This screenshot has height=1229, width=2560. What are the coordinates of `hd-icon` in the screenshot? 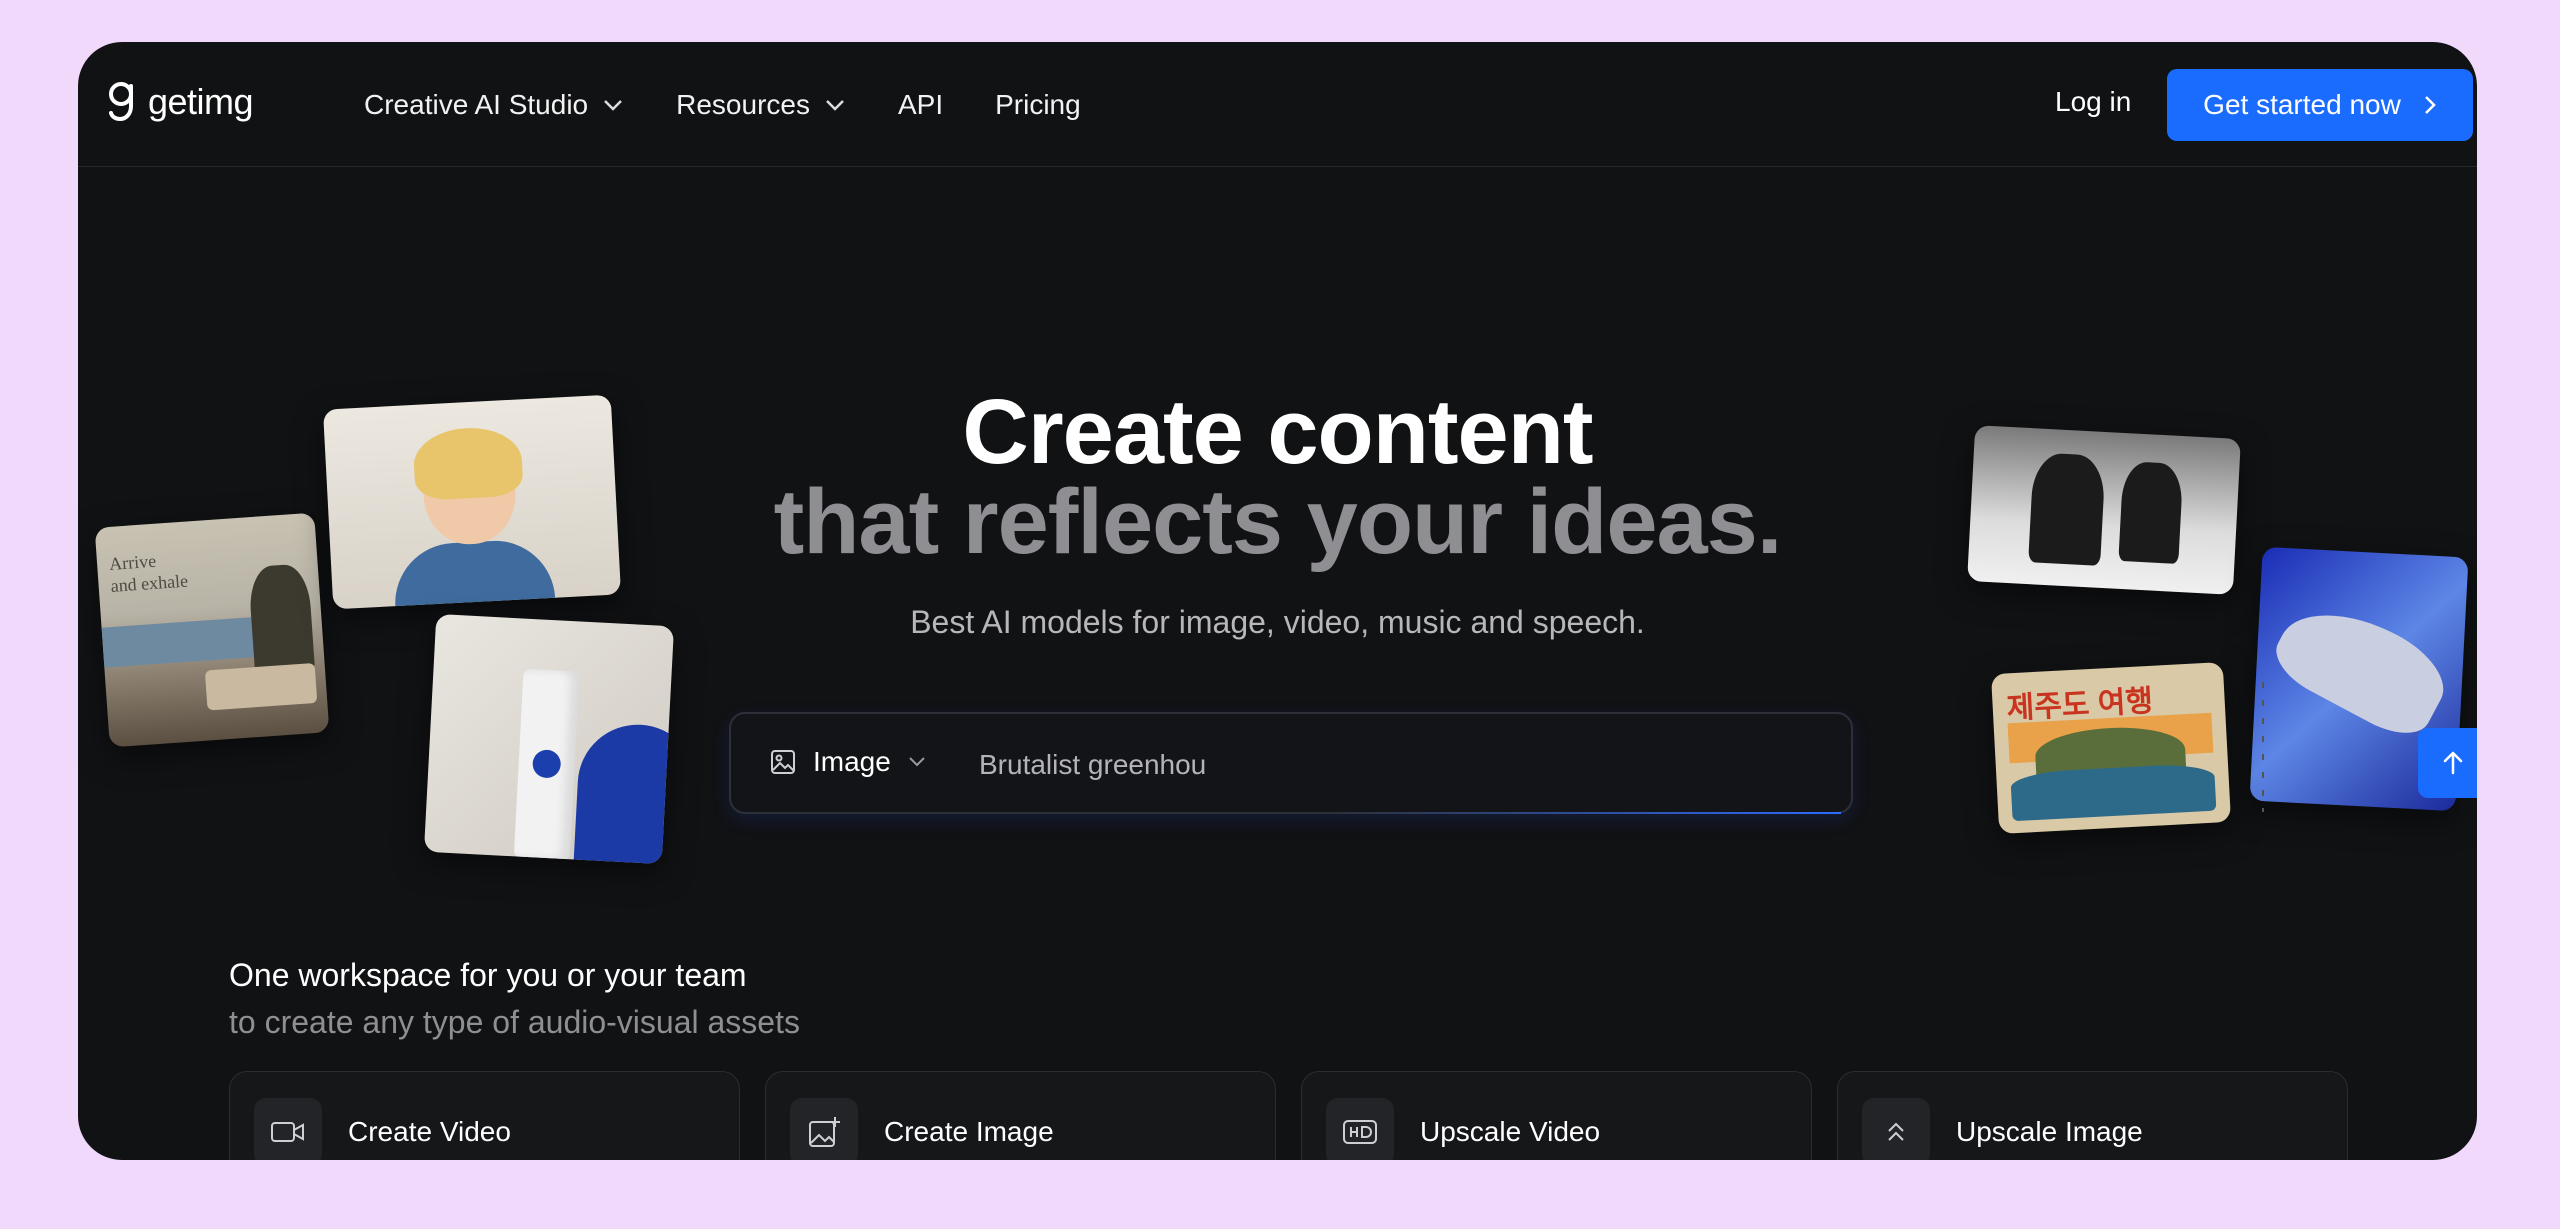 It's located at (1360, 1129).